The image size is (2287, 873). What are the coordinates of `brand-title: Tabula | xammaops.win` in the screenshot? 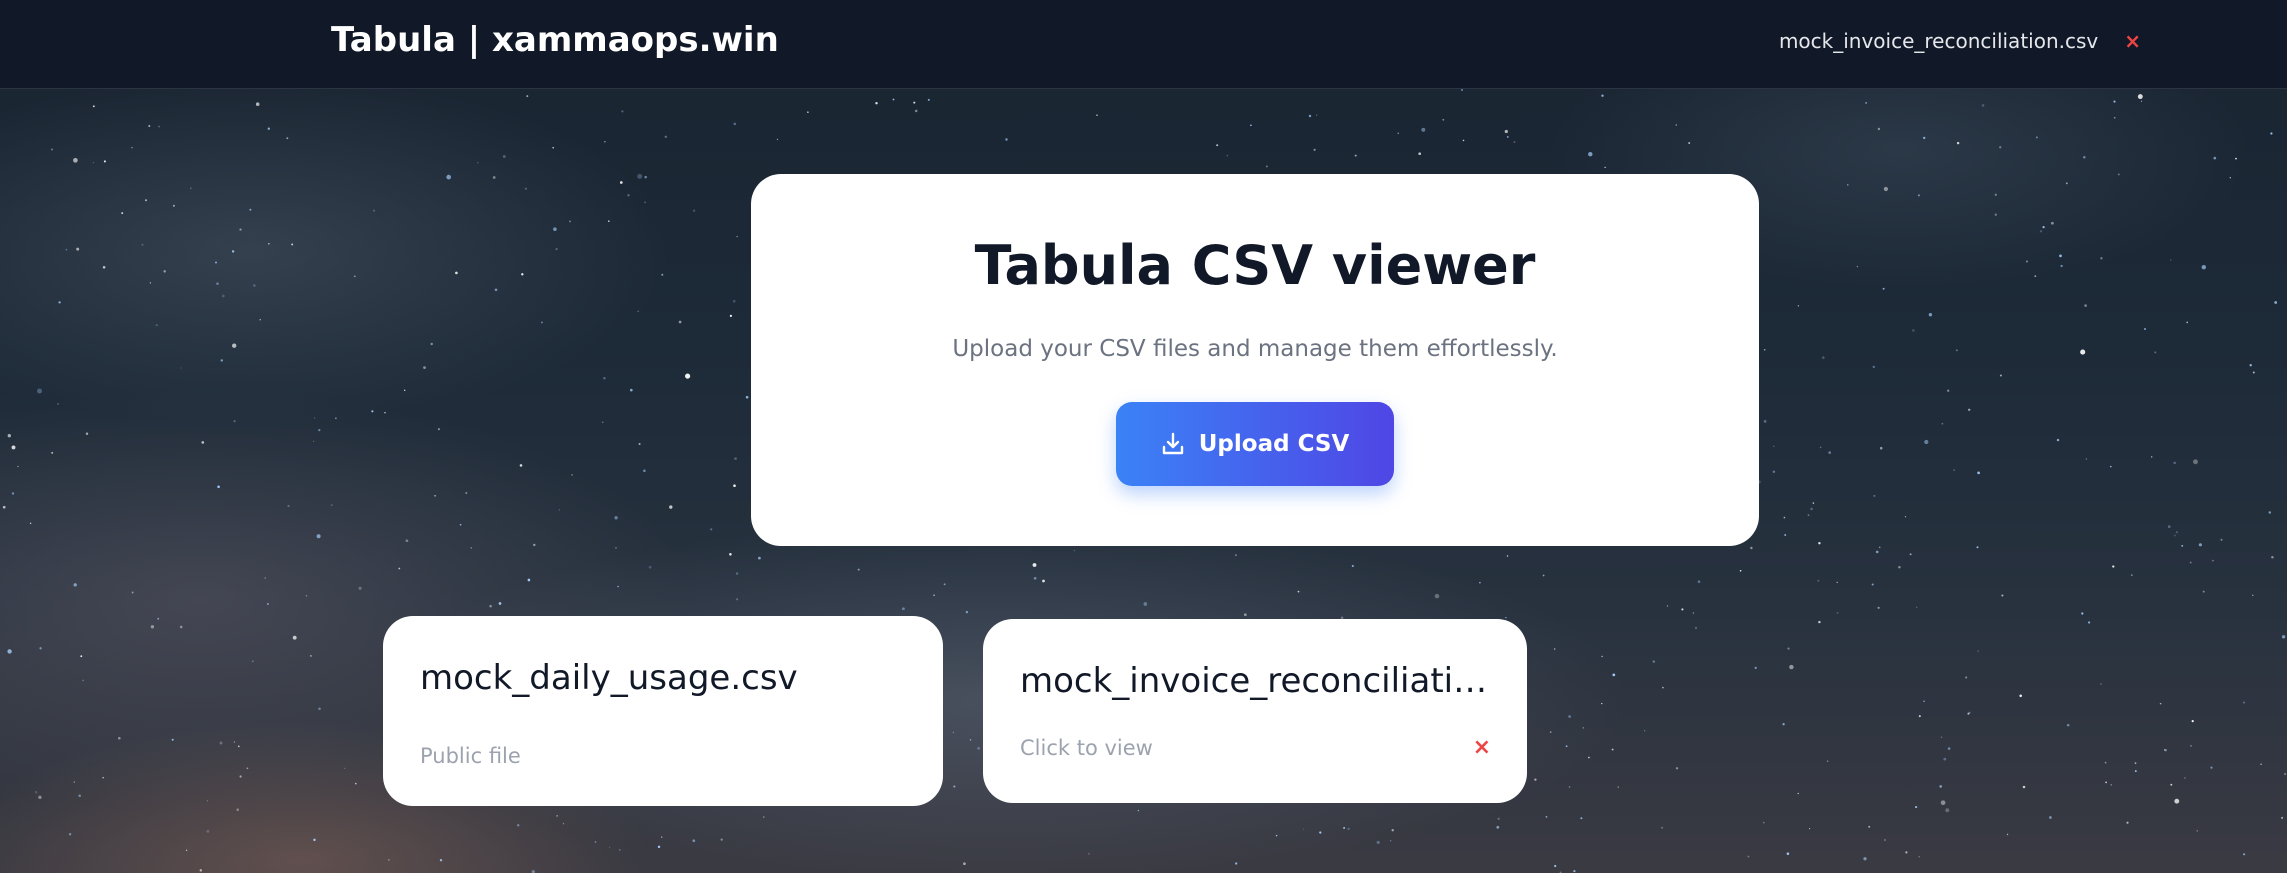 It's located at (555, 40).